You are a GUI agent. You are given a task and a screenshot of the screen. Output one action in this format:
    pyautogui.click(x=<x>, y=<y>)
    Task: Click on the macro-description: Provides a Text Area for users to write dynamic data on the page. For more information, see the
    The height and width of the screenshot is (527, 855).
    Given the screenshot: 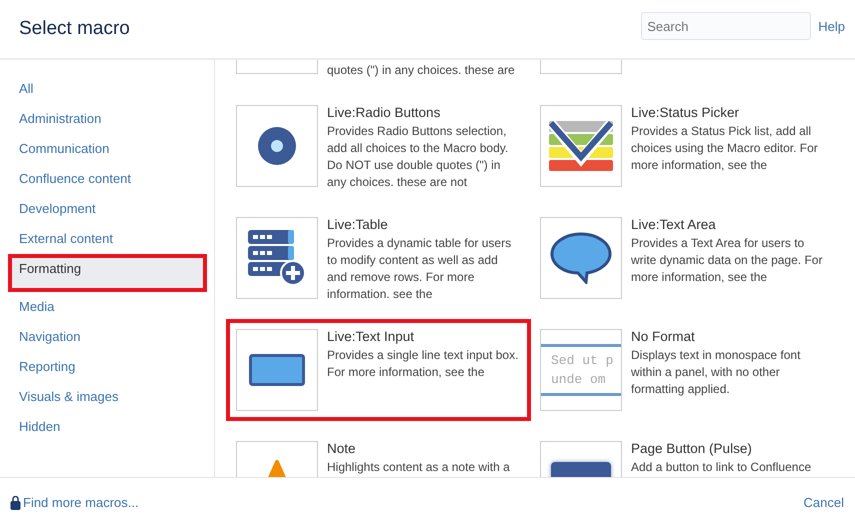 What is the action you would take?
    pyautogui.click(x=727, y=260)
    